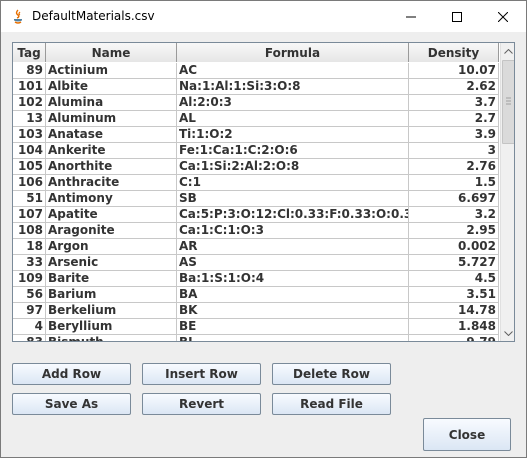 The image size is (527, 458). I want to click on cell-density: 2.7, so click(454, 118).